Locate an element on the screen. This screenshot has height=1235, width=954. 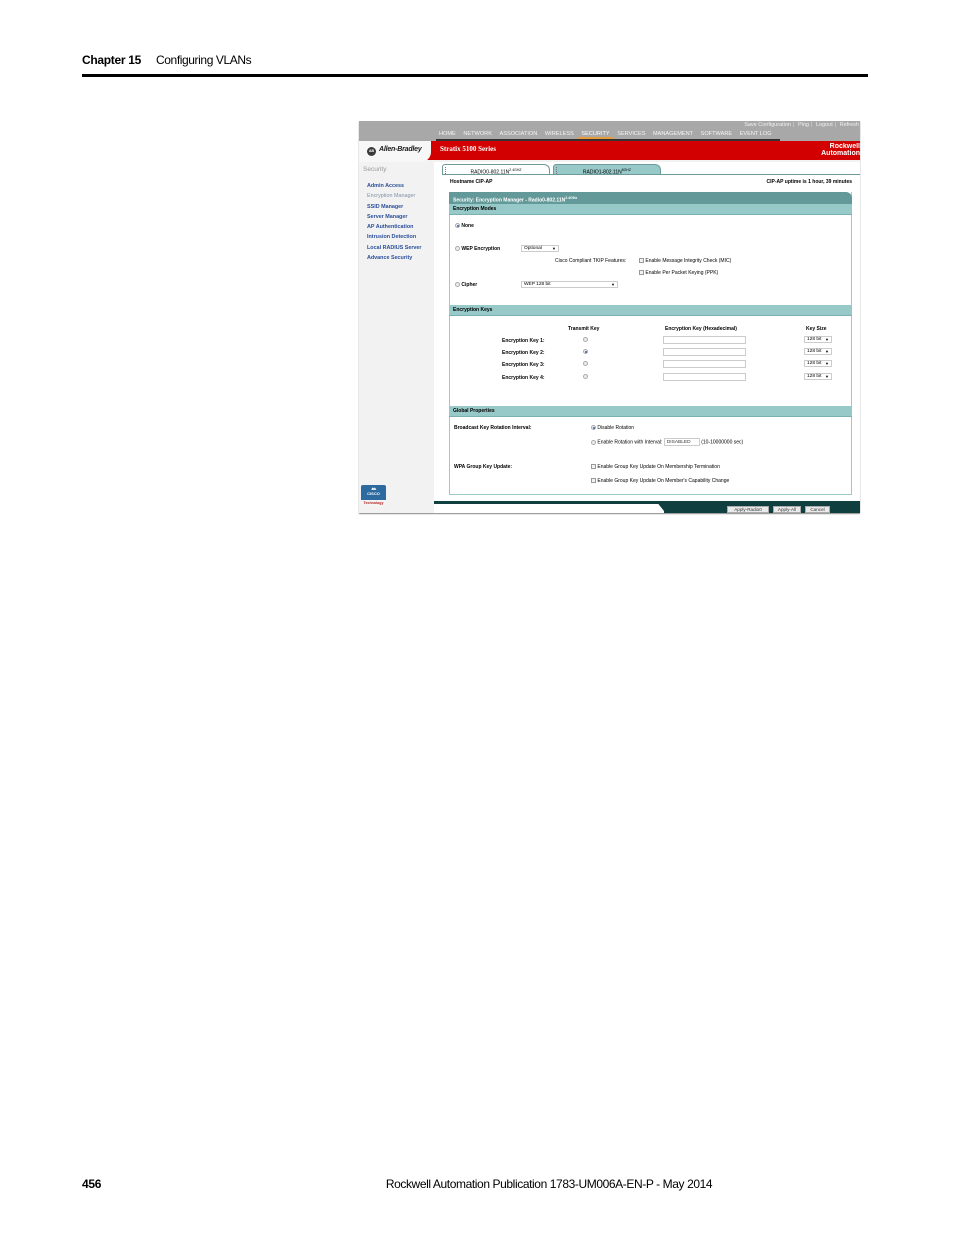
mic-checkbox is located at coordinates (641, 261).